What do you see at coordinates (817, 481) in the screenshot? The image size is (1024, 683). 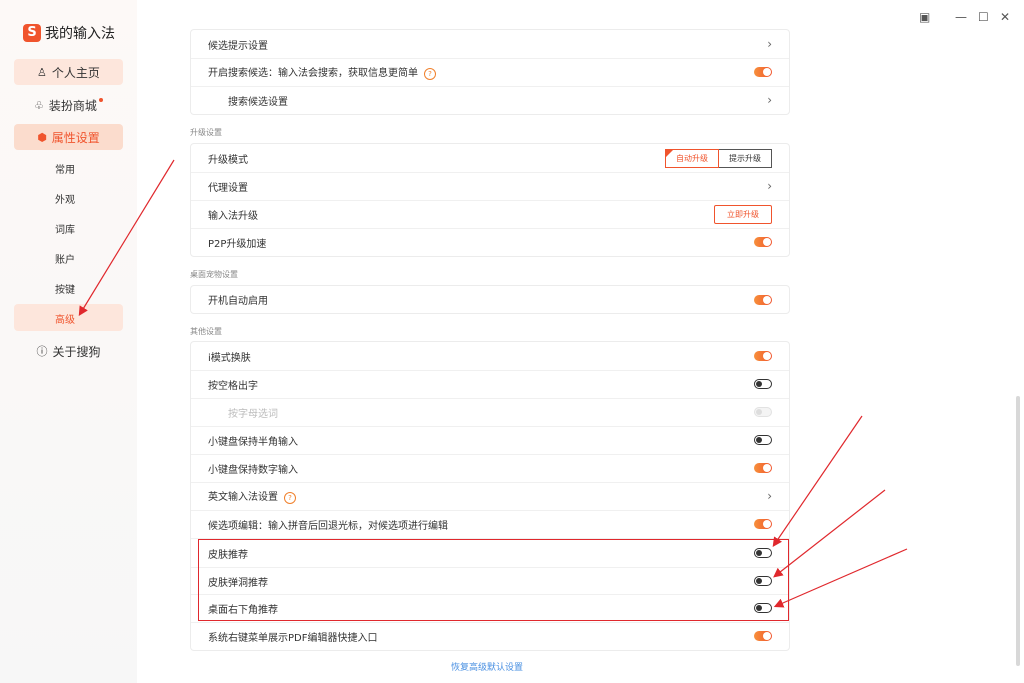 I see `arrow-to-skin-recommend` at bounding box center [817, 481].